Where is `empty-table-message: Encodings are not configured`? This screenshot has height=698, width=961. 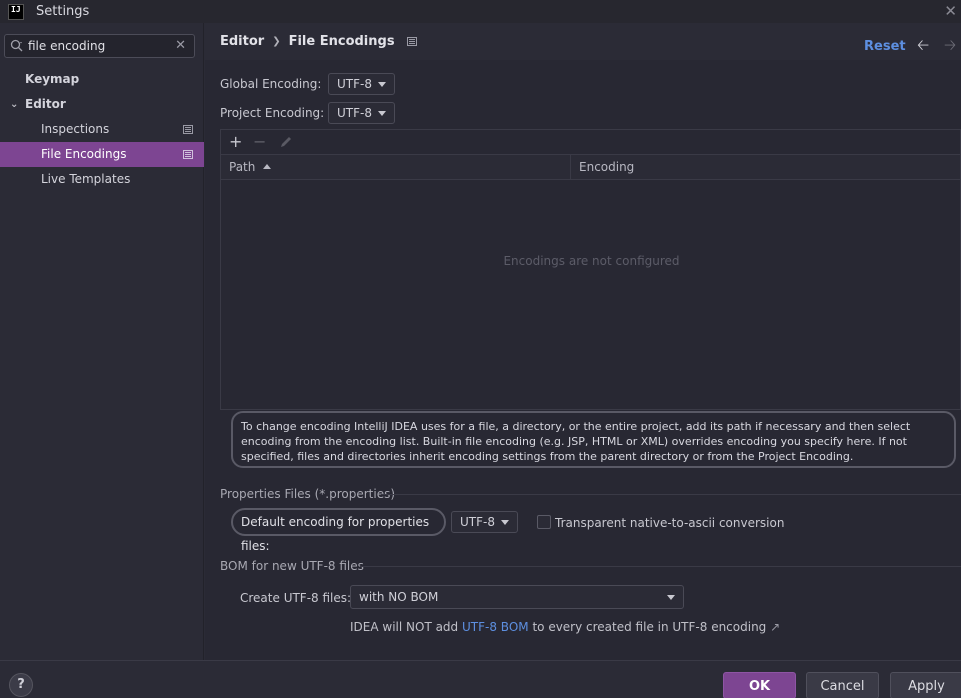
empty-table-message: Encodings are not configured is located at coordinates (591, 261).